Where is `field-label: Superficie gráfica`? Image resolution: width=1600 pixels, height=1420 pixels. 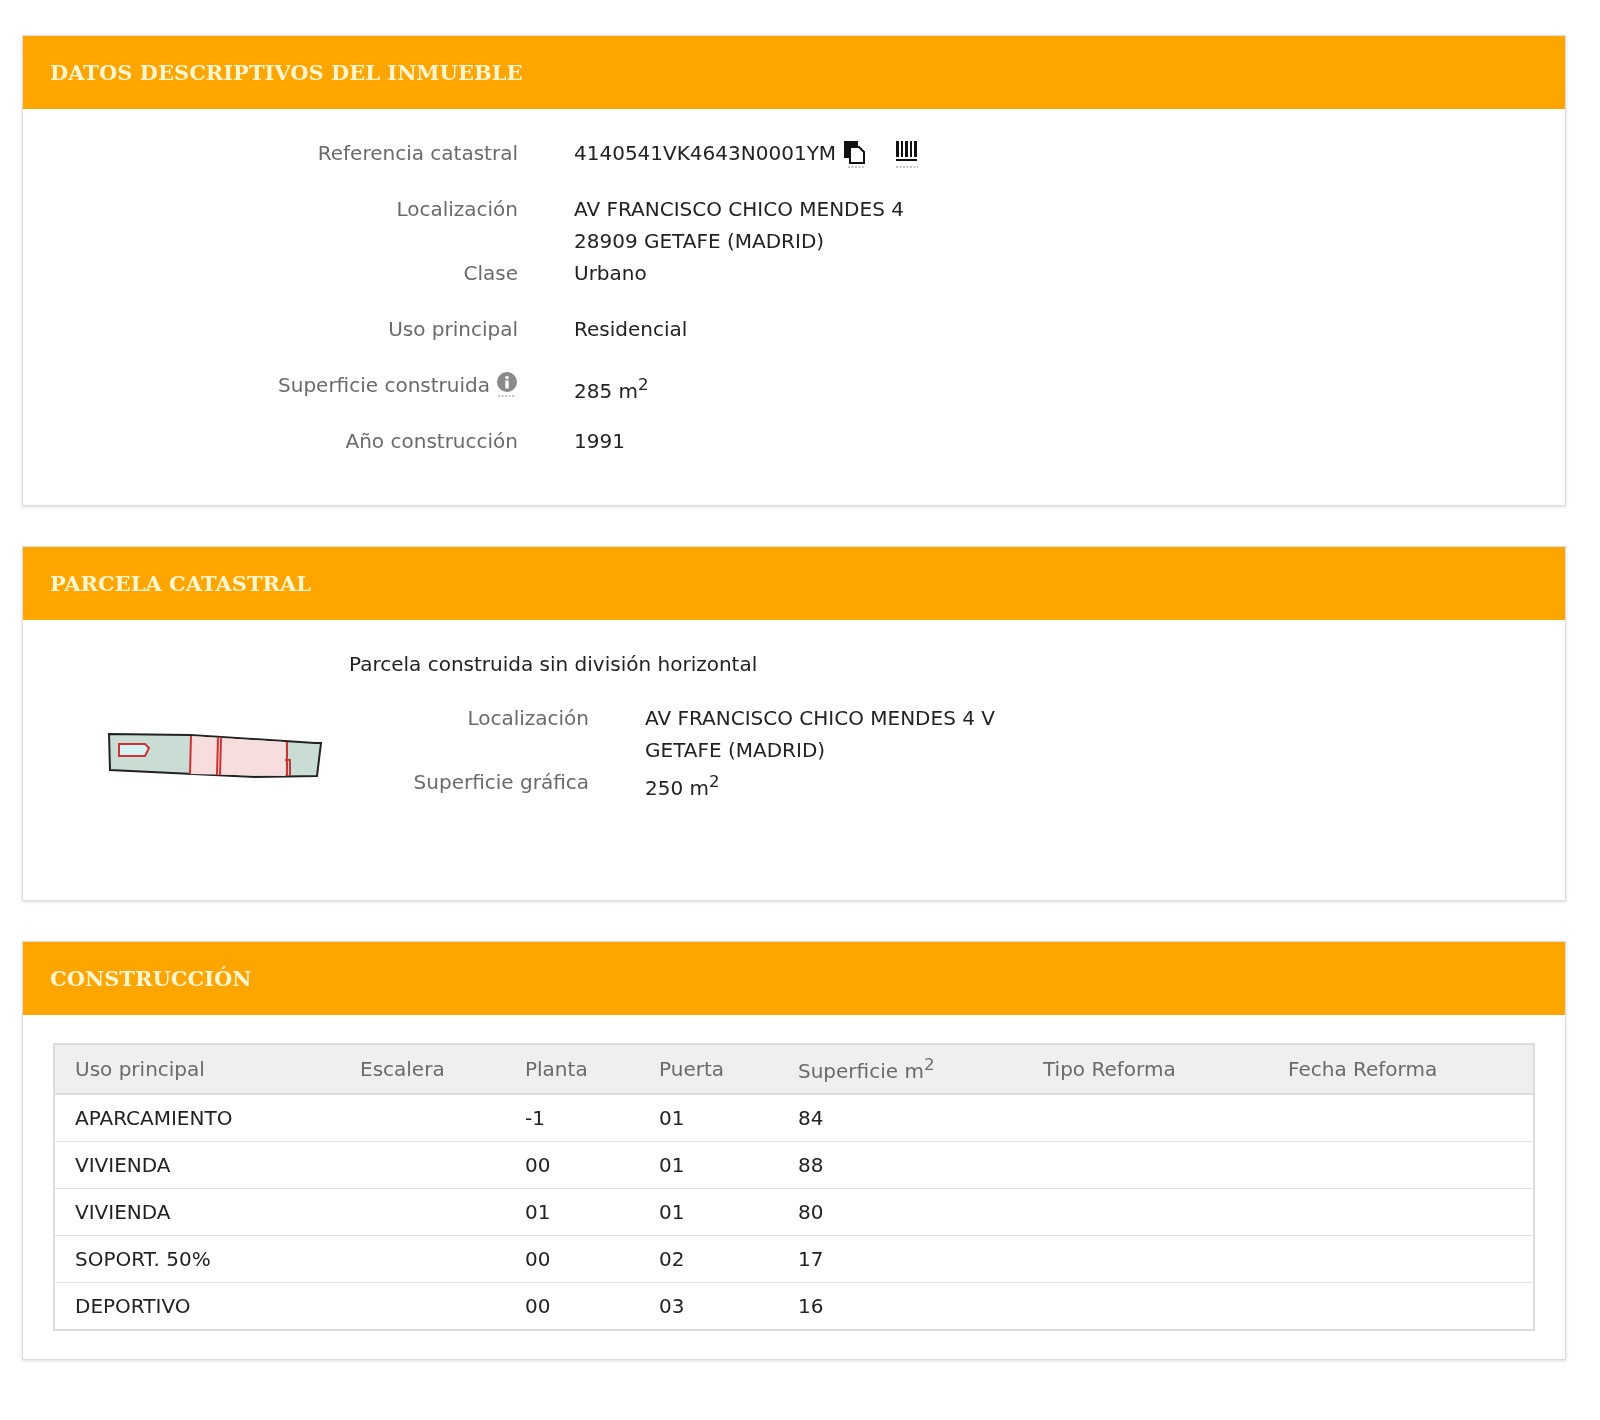 field-label: Superficie gráfica is located at coordinates (501, 782).